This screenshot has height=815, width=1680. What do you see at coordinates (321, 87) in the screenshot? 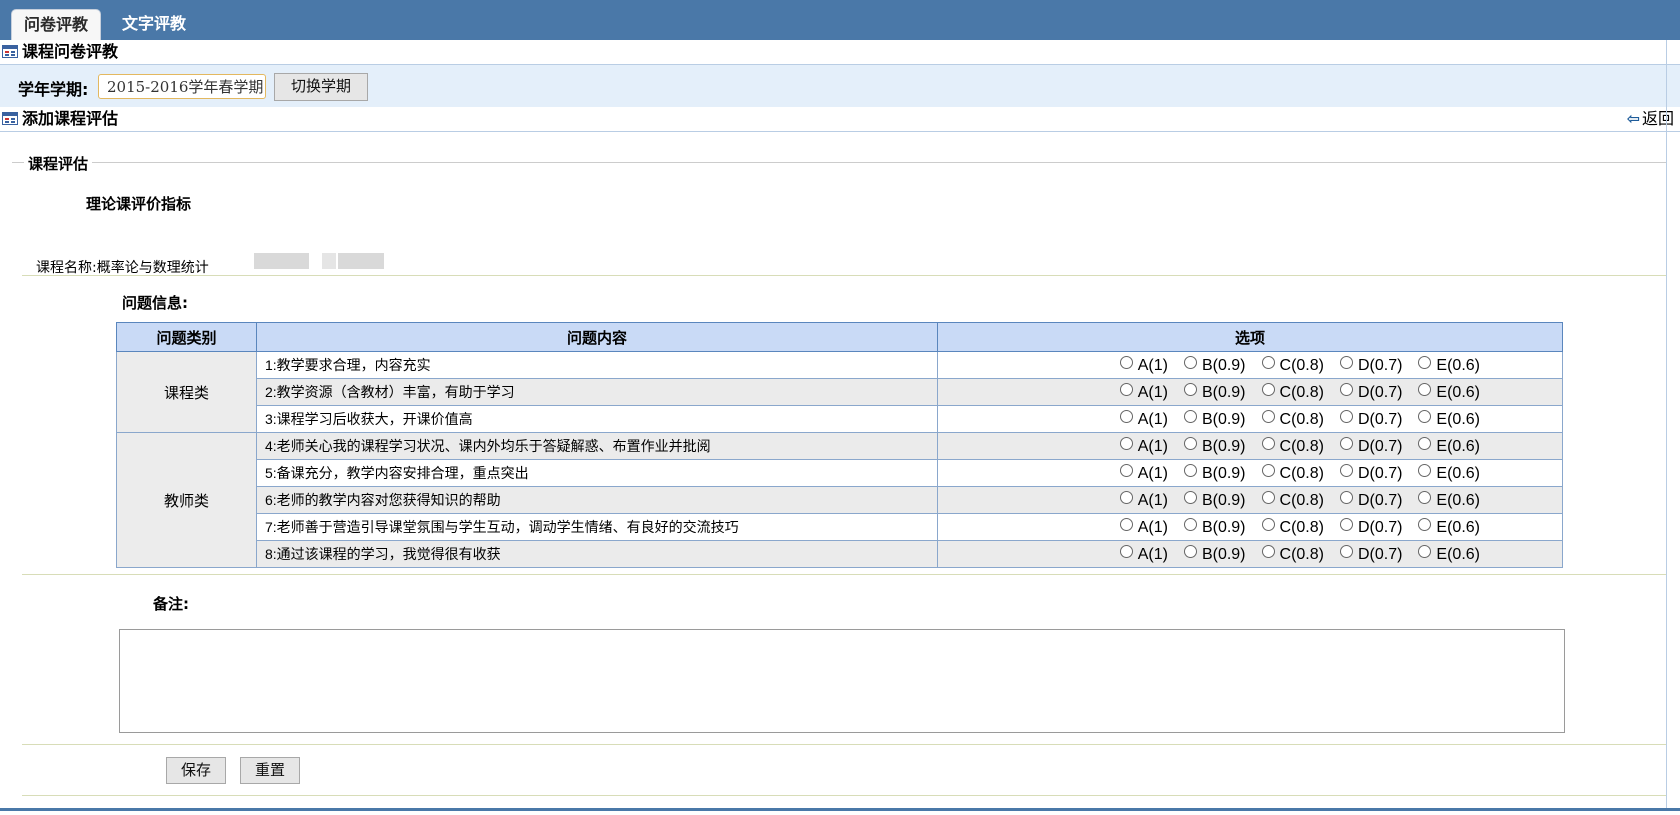
I see `switch-term-button: 切换学期` at bounding box center [321, 87].